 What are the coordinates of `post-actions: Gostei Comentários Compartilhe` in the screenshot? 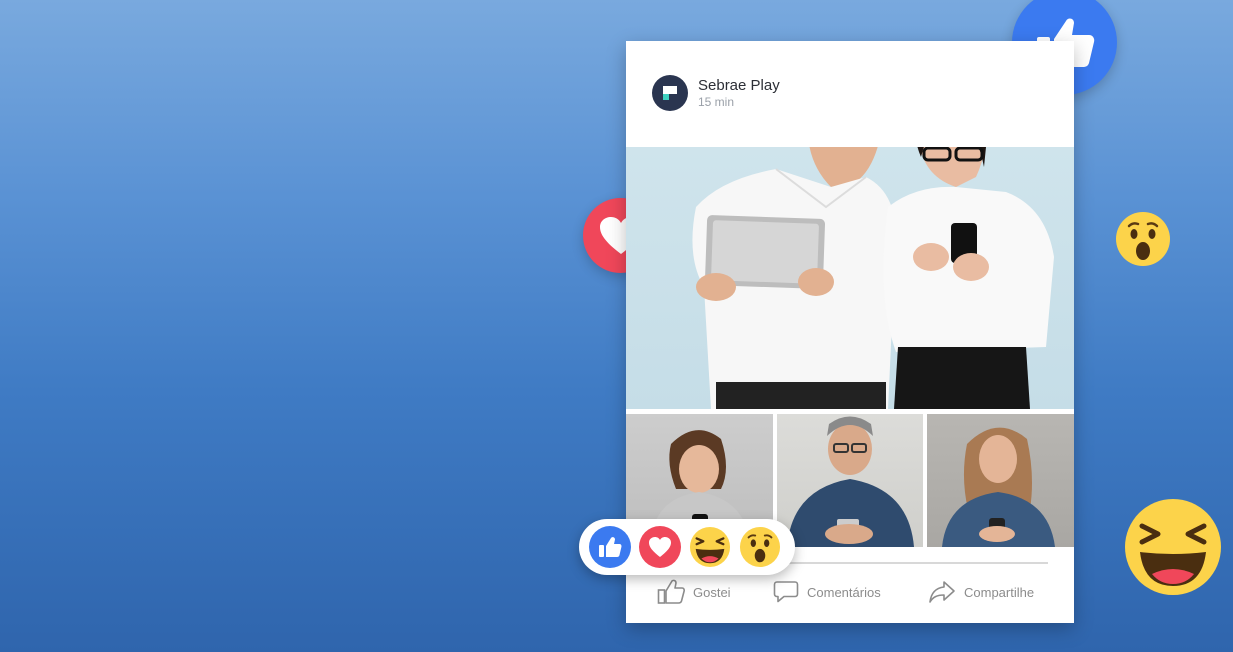 It's located at (850, 592).